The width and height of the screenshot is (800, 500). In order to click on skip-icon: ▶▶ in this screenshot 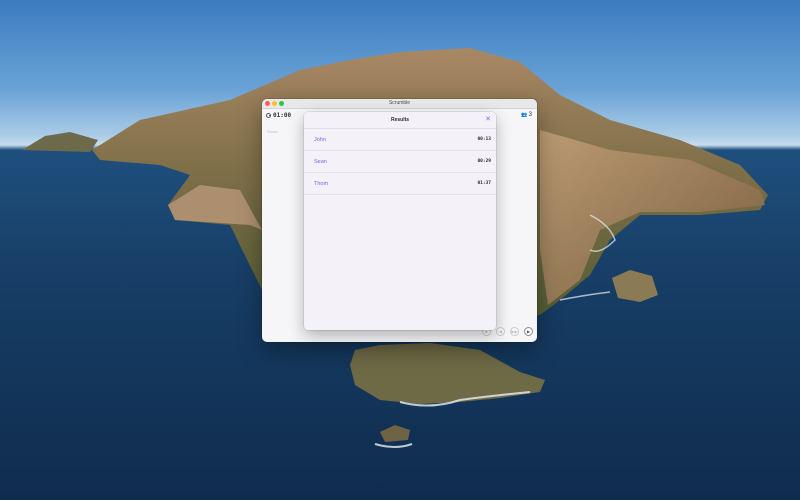, I will do `click(514, 331)`.